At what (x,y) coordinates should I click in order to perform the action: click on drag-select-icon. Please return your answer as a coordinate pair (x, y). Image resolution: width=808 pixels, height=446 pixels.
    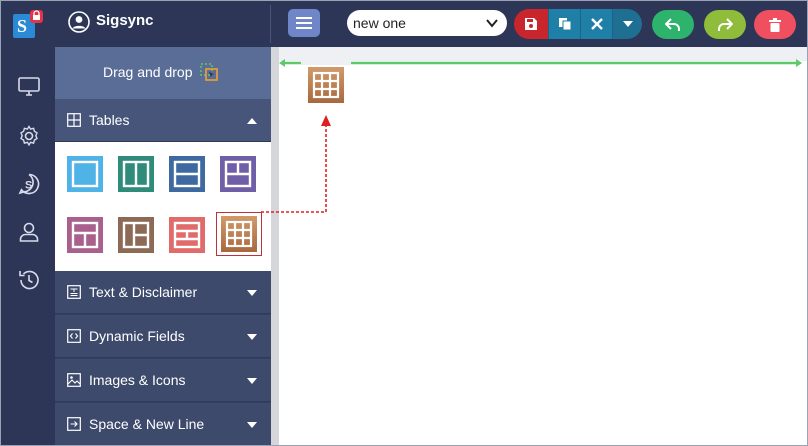
    Looking at the image, I should click on (209, 72).